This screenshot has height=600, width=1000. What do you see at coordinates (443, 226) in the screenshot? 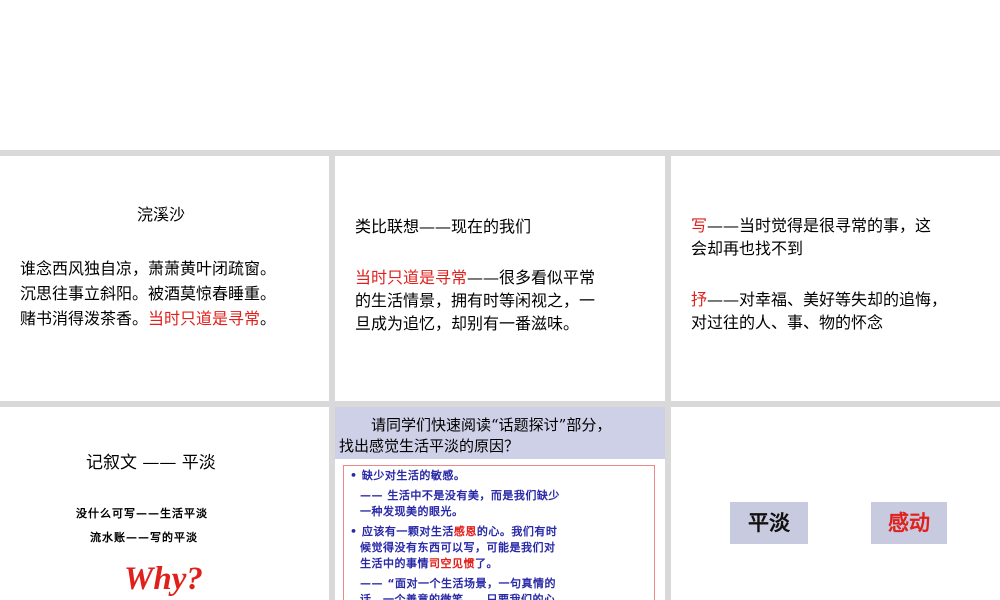
I see `analogy-title: 类比联想——现在的我们` at bounding box center [443, 226].